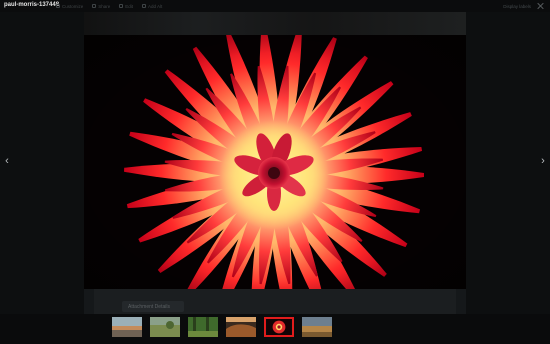 The width and height of the screenshot is (550, 344). I want to click on attachment-details-tab: Attachment Details, so click(153, 306).